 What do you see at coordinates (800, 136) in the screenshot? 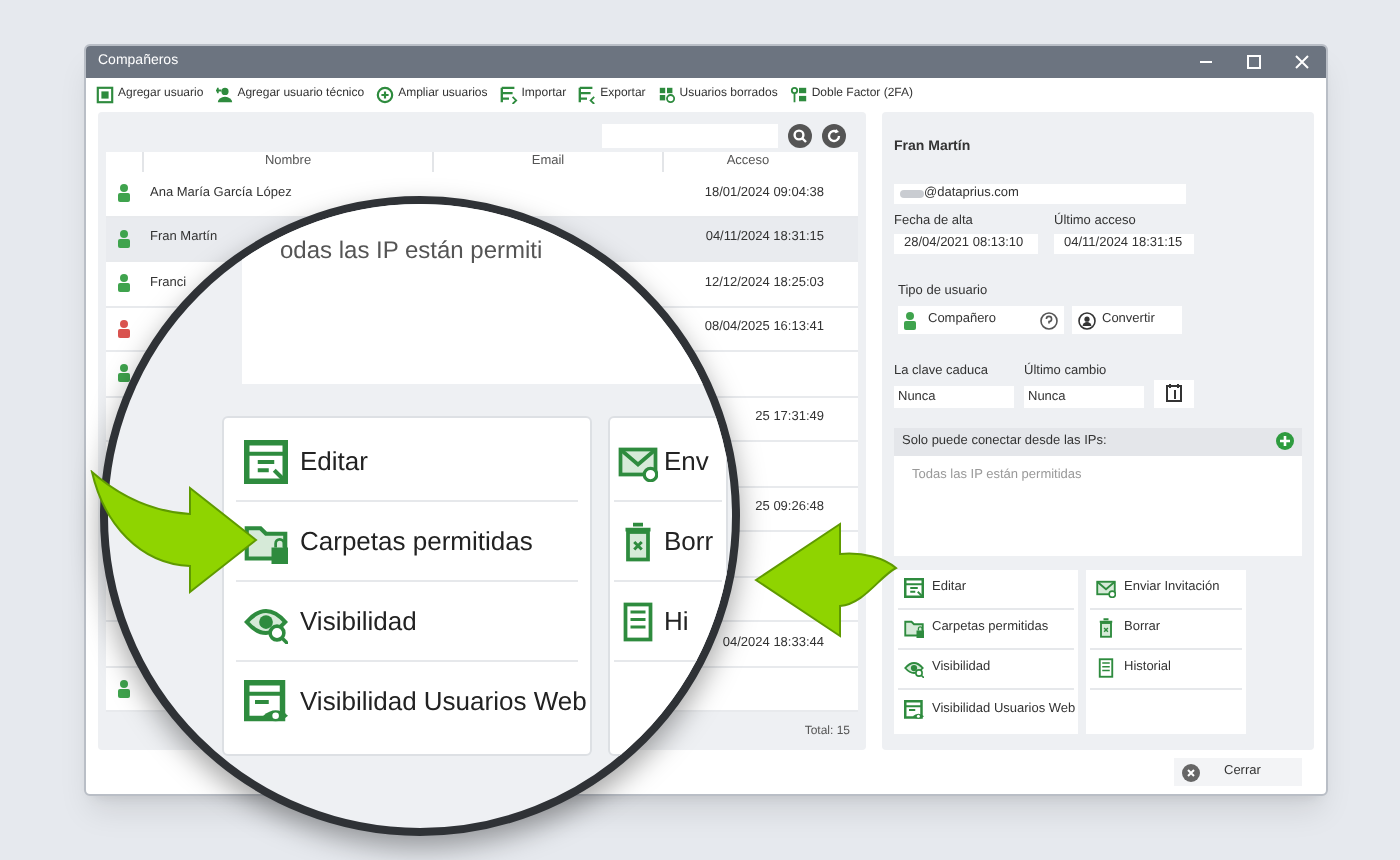
I see `search-icon` at bounding box center [800, 136].